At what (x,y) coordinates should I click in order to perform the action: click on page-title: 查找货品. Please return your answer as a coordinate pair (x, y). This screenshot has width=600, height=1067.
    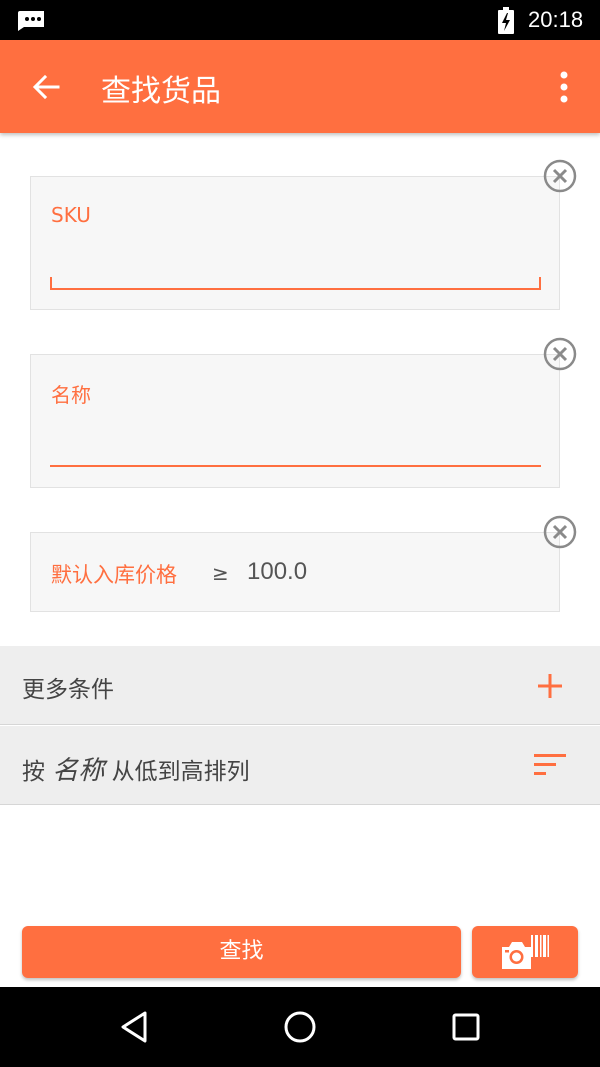
    Looking at the image, I should click on (161, 91).